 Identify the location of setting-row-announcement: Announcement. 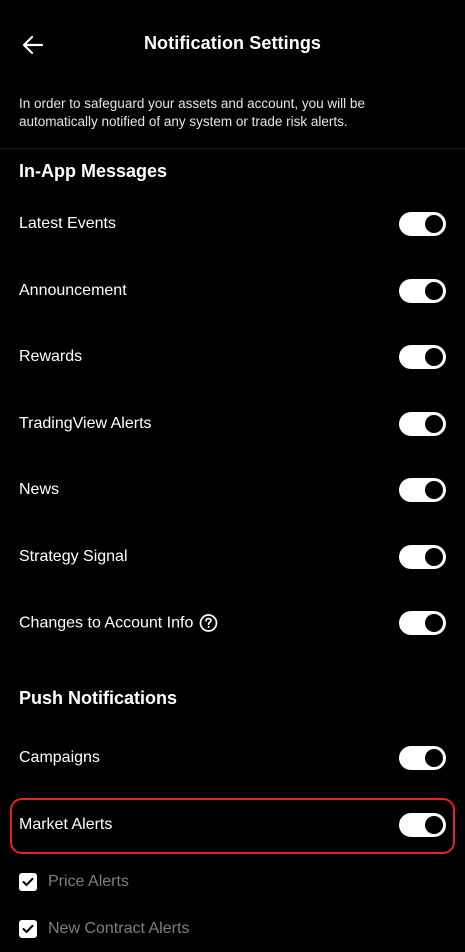
(232, 291).